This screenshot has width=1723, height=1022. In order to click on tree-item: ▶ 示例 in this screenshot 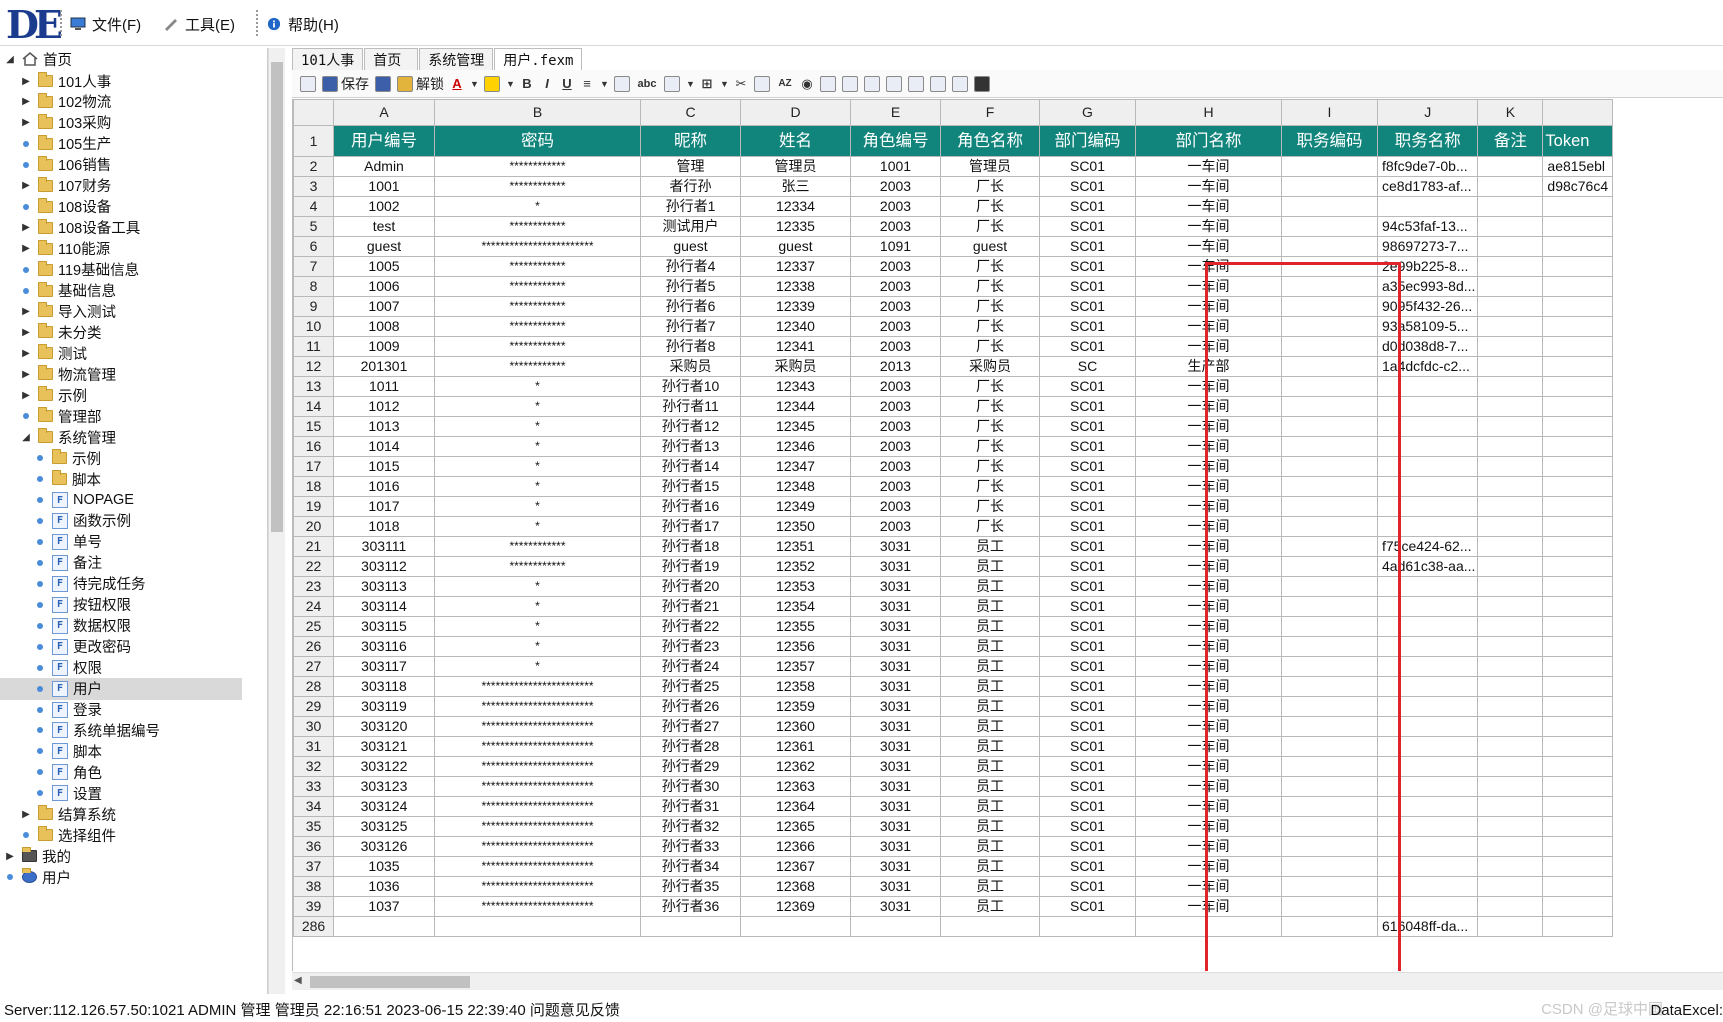, I will do `click(53, 395)`.